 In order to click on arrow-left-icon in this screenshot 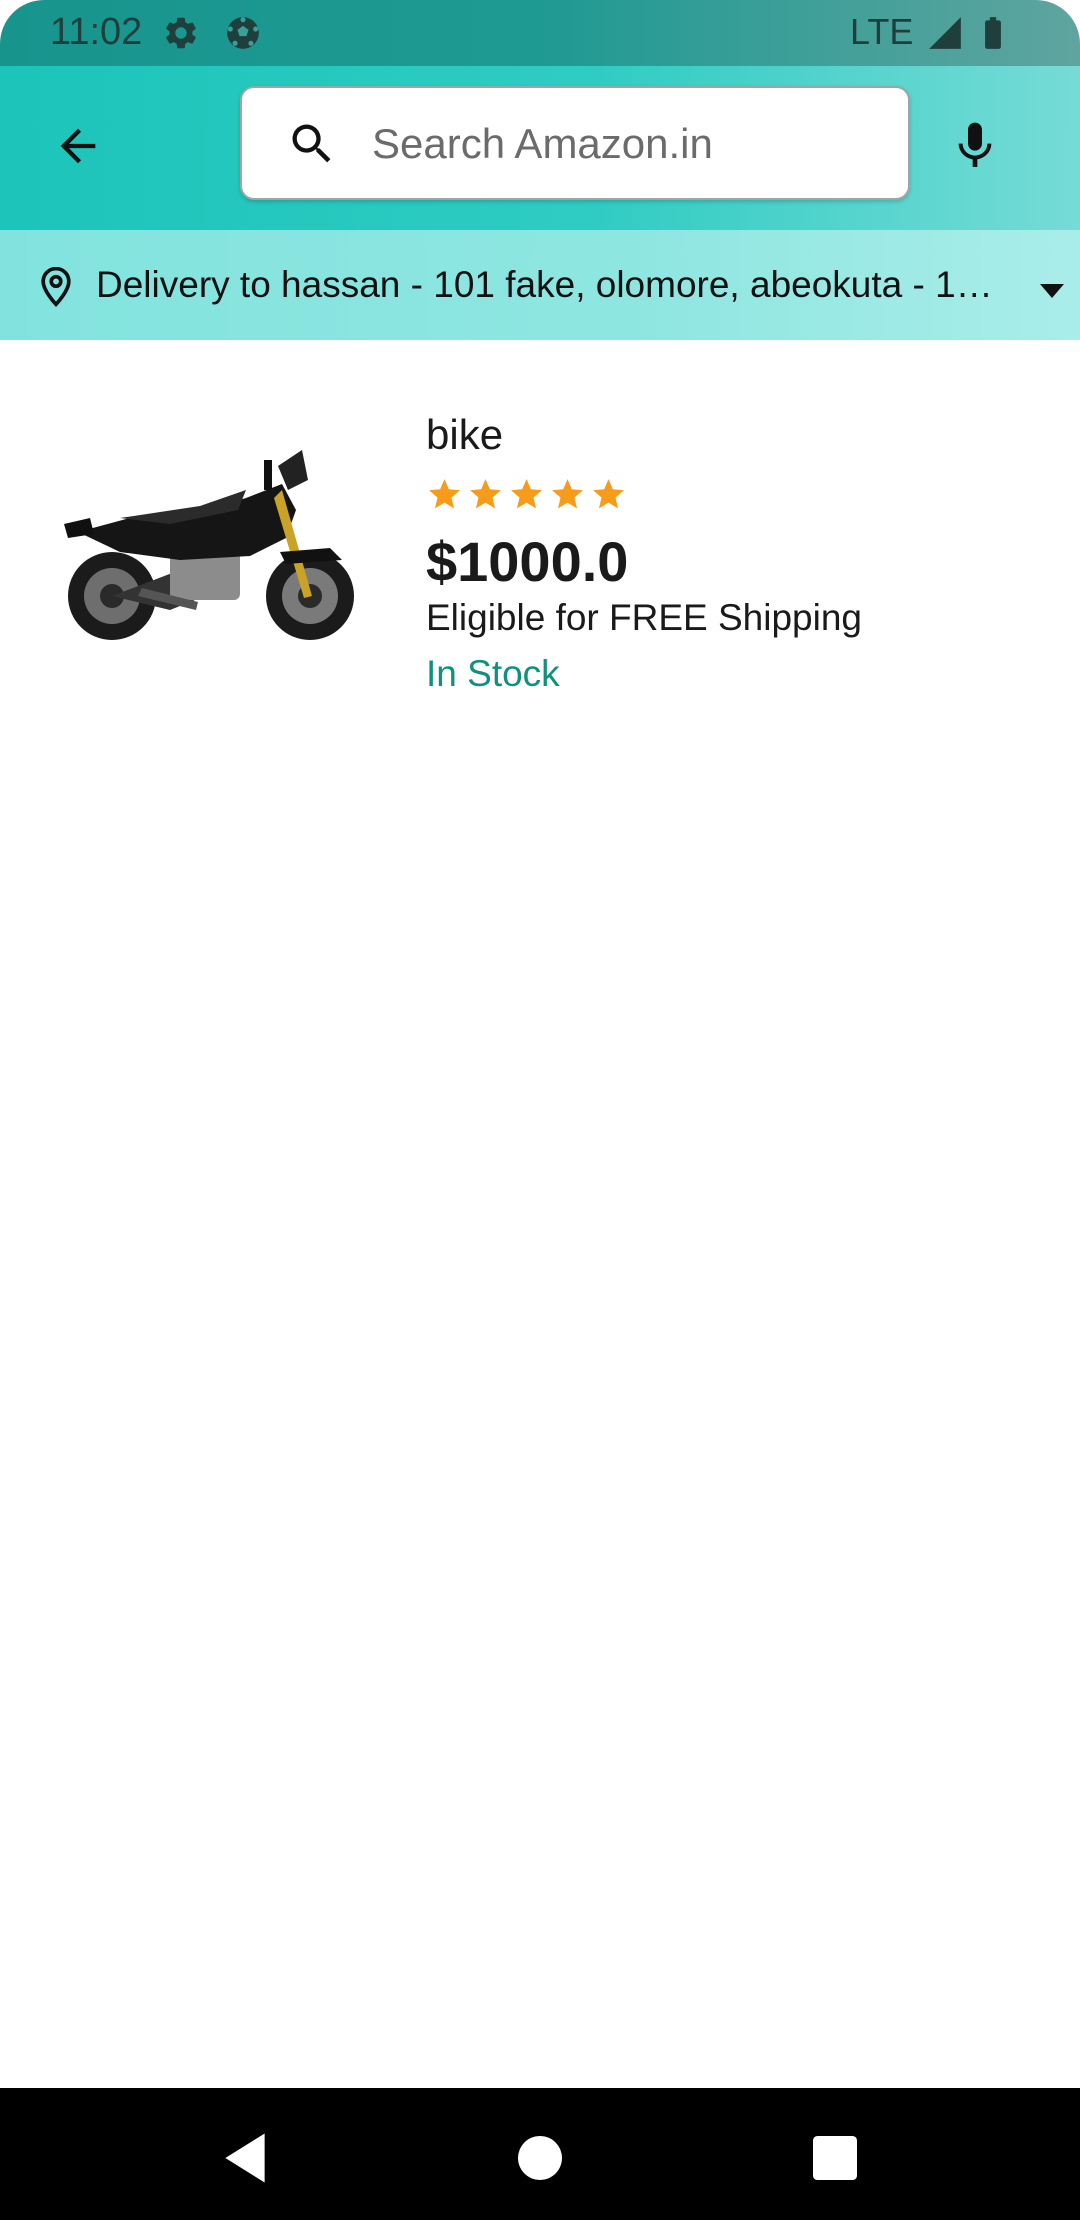, I will do `click(78, 146)`.